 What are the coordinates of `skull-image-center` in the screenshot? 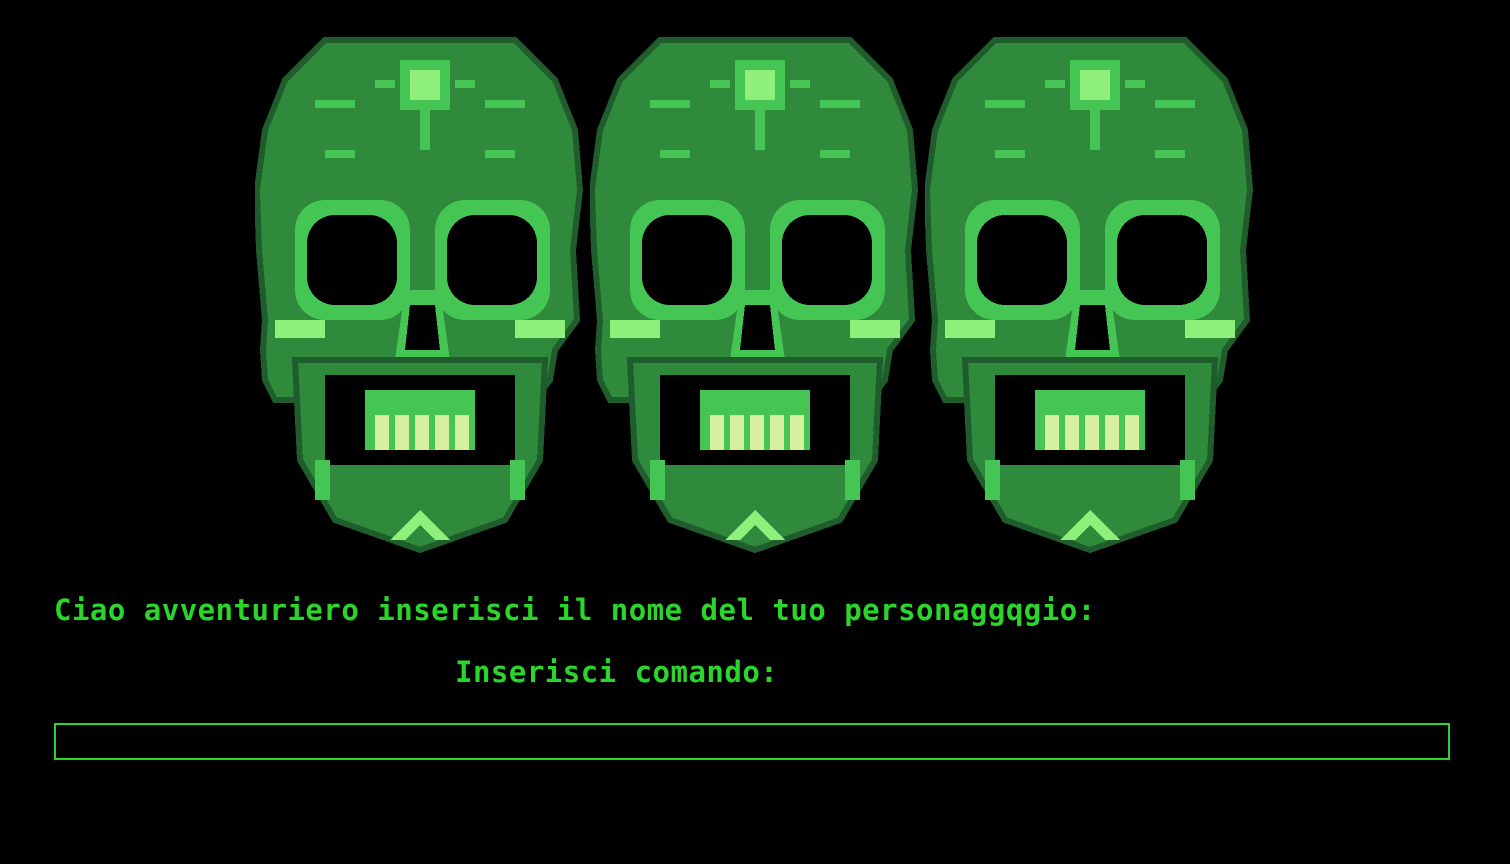 It's located at (755, 290).